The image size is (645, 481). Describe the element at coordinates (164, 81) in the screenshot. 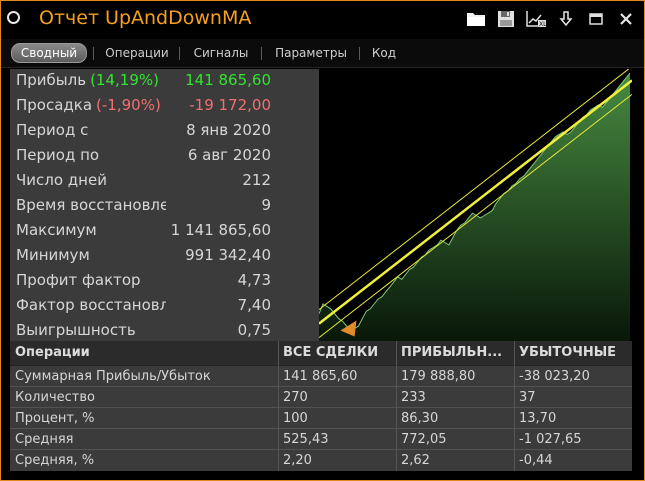

I see `stat-row-profit: Прибыль (14,19%) 141 865,60` at that location.